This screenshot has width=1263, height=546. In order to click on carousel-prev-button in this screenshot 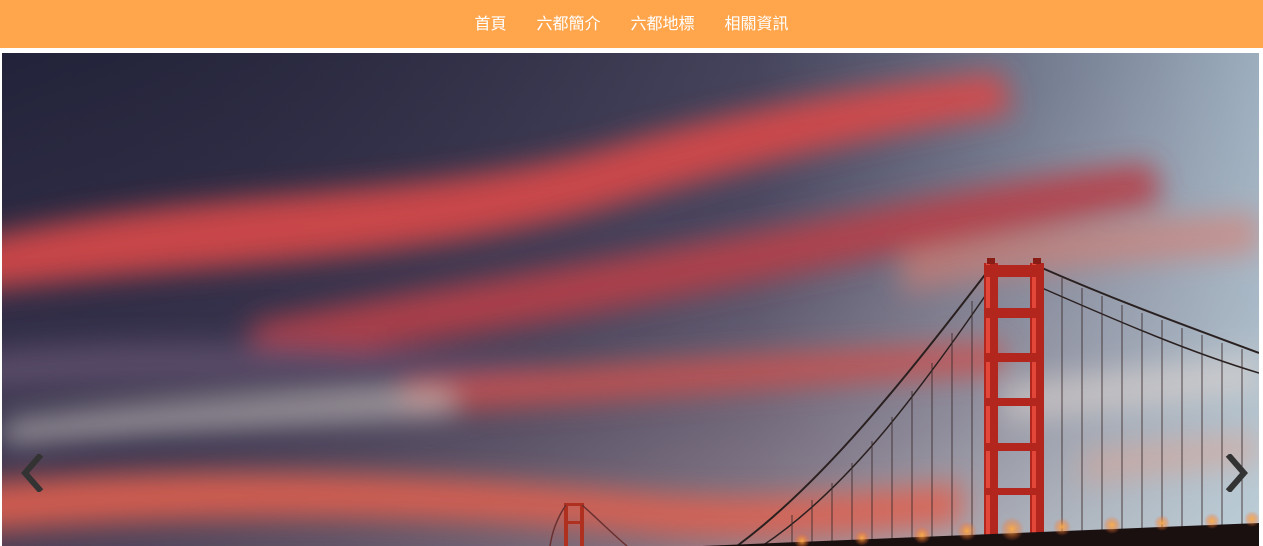, I will do `click(32, 473)`.